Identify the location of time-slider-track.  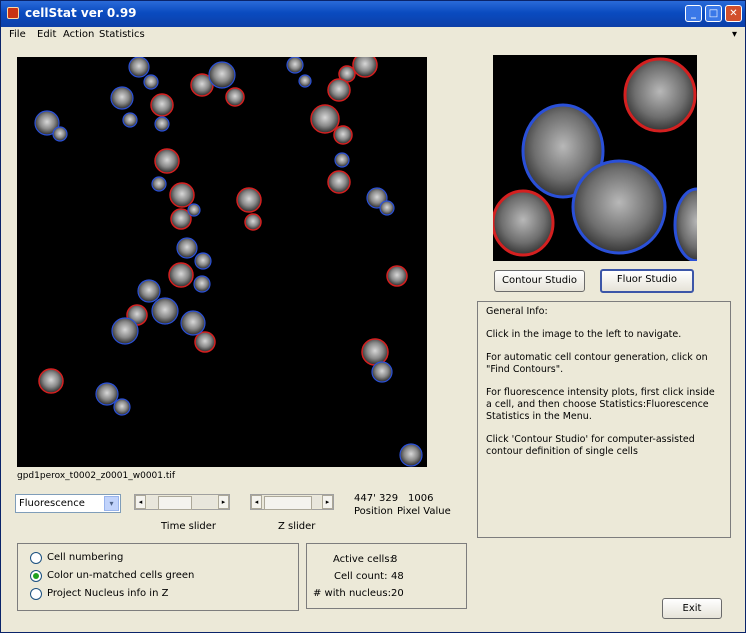
(182, 503).